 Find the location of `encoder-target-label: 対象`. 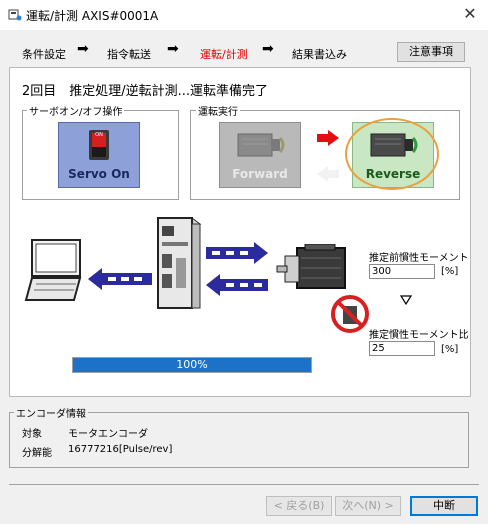

encoder-target-label: 対象 is located at coordinates (32, 434).